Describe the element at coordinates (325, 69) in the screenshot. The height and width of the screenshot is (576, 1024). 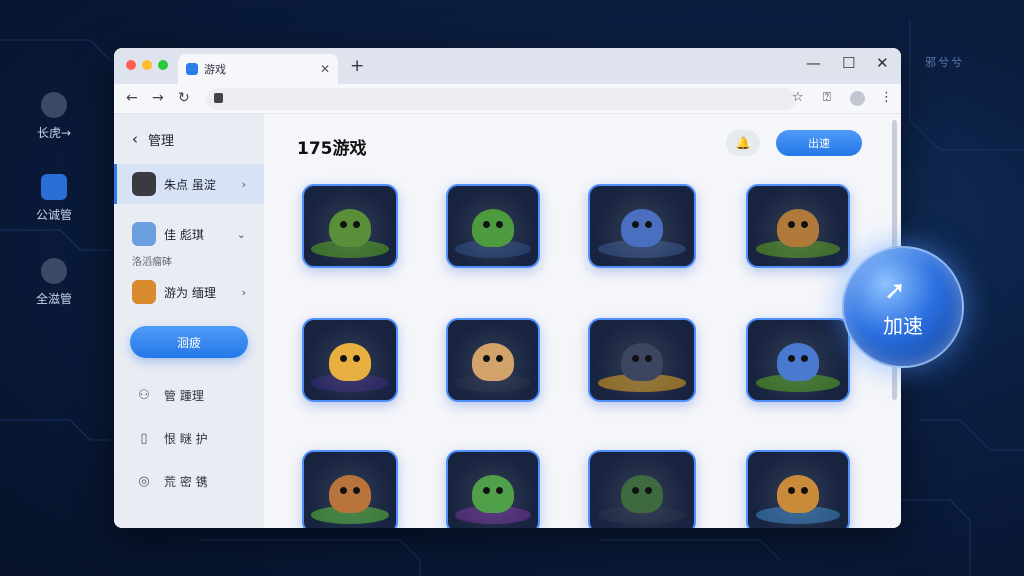
I see `close-tab-icon: ✕` at that location.